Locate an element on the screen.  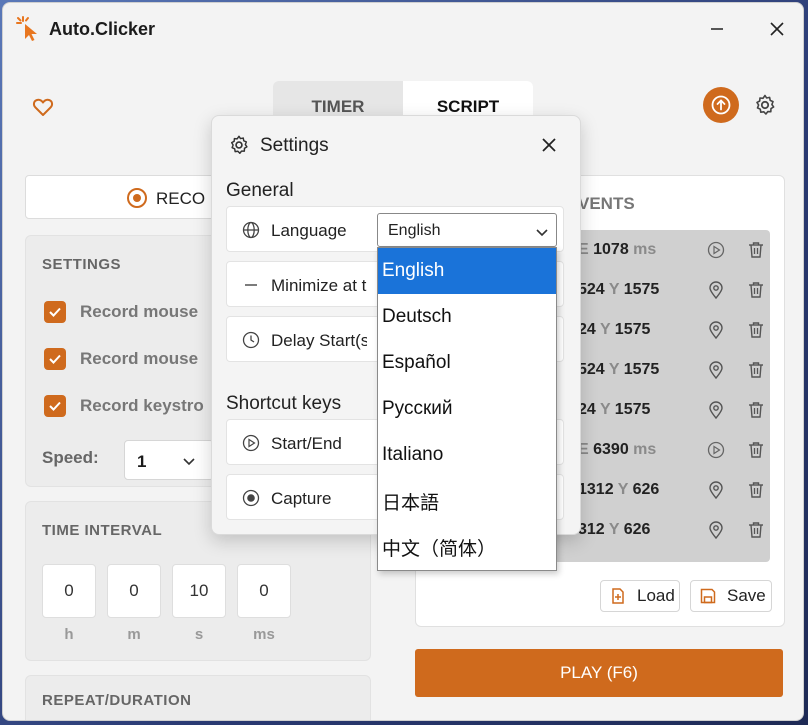
language-select: English is located at coordinates (467, 230).